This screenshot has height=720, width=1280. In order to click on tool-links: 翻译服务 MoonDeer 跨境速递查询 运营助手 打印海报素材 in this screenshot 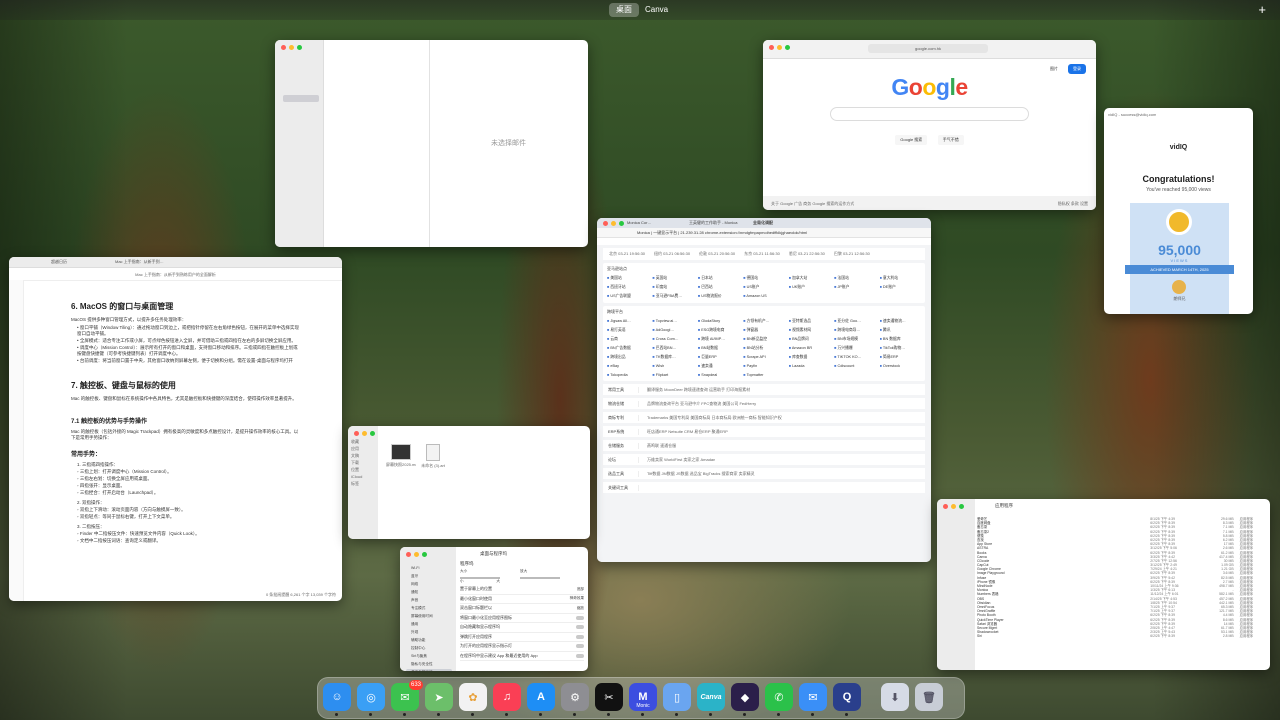, I will do `click(694, 390)`.